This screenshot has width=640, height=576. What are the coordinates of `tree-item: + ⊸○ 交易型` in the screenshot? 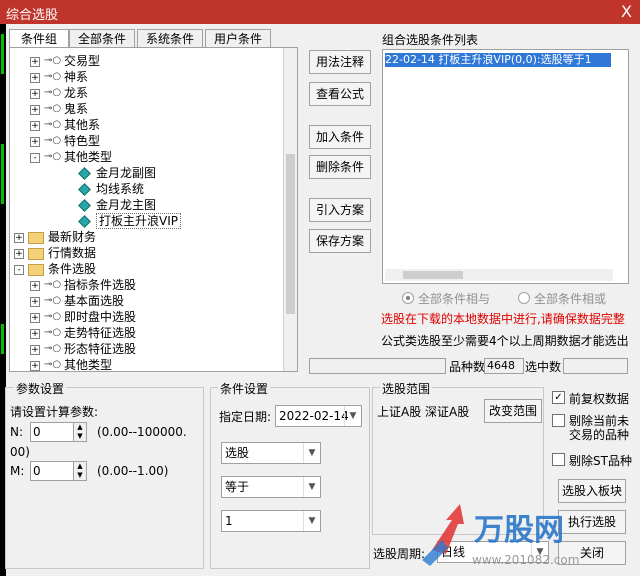 It's located at (145, 61).